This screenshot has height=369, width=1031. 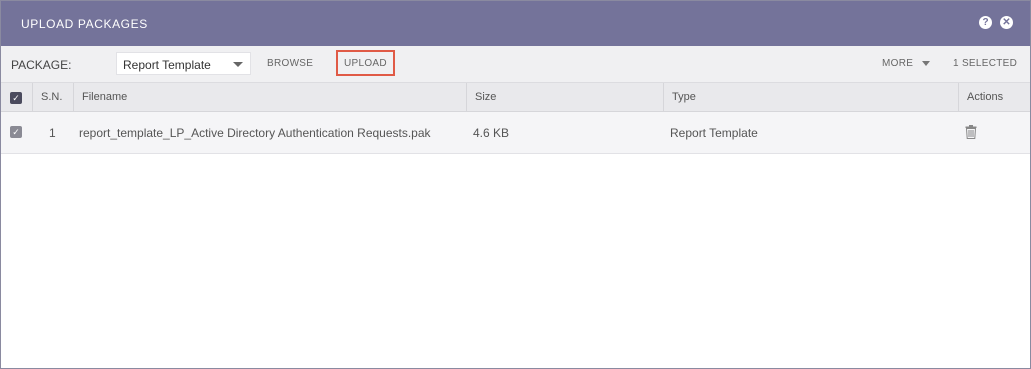 What do you see at coordinates (985, 22) in the screenshot?
I see `help-icon: ?` at bounding box center [985, 22].